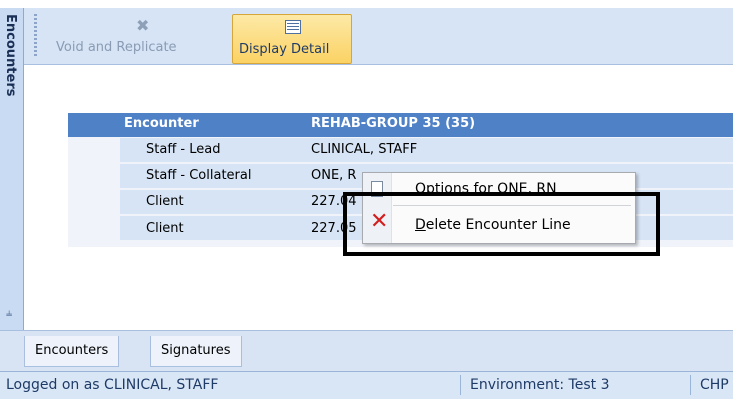 The image size is (733, 399). What do you see at coordinates (10, 55) in the screenshot?
I see `sidebar-title: Encounters` at bounding box center [10, 55].